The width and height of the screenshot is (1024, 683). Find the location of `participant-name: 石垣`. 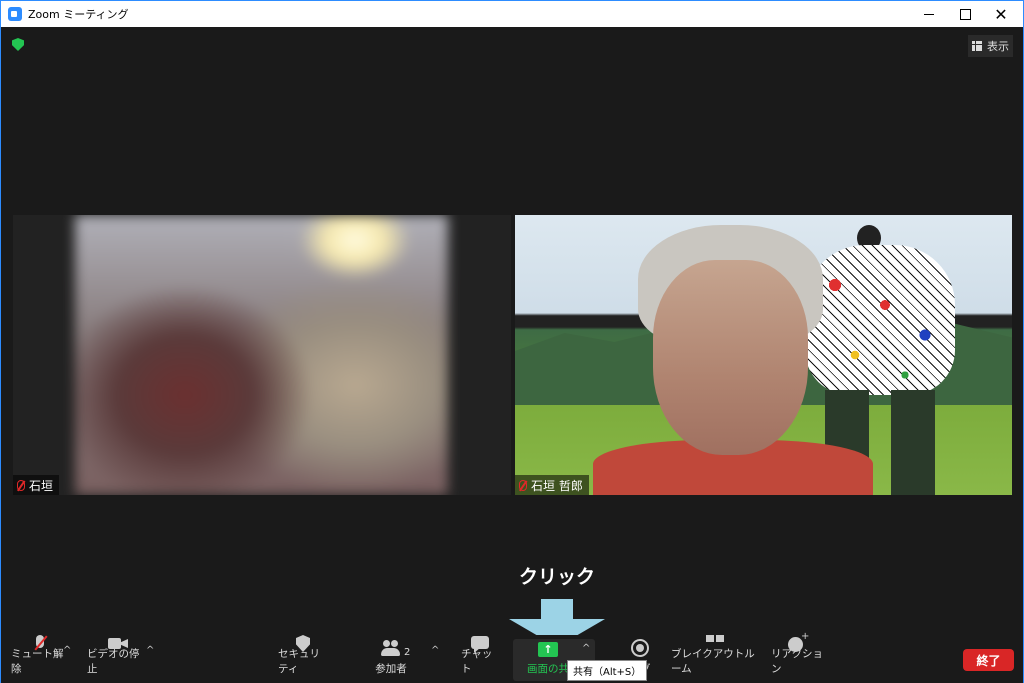

participant-name: 石垣 is located at coordinates (41, 485).